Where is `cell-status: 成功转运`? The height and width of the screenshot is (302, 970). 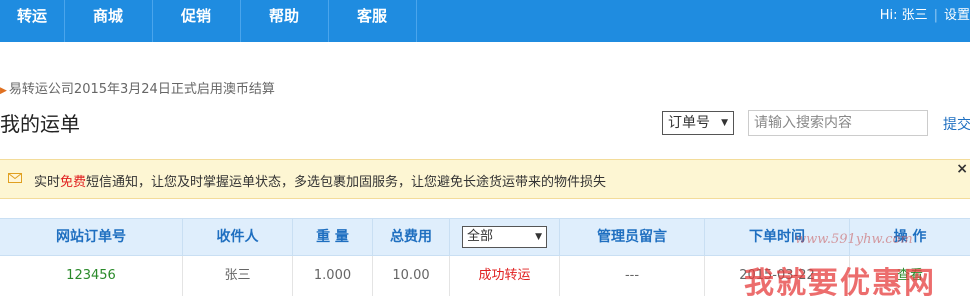
cell-status: 成功转运 is located at coordinates (505, 276).